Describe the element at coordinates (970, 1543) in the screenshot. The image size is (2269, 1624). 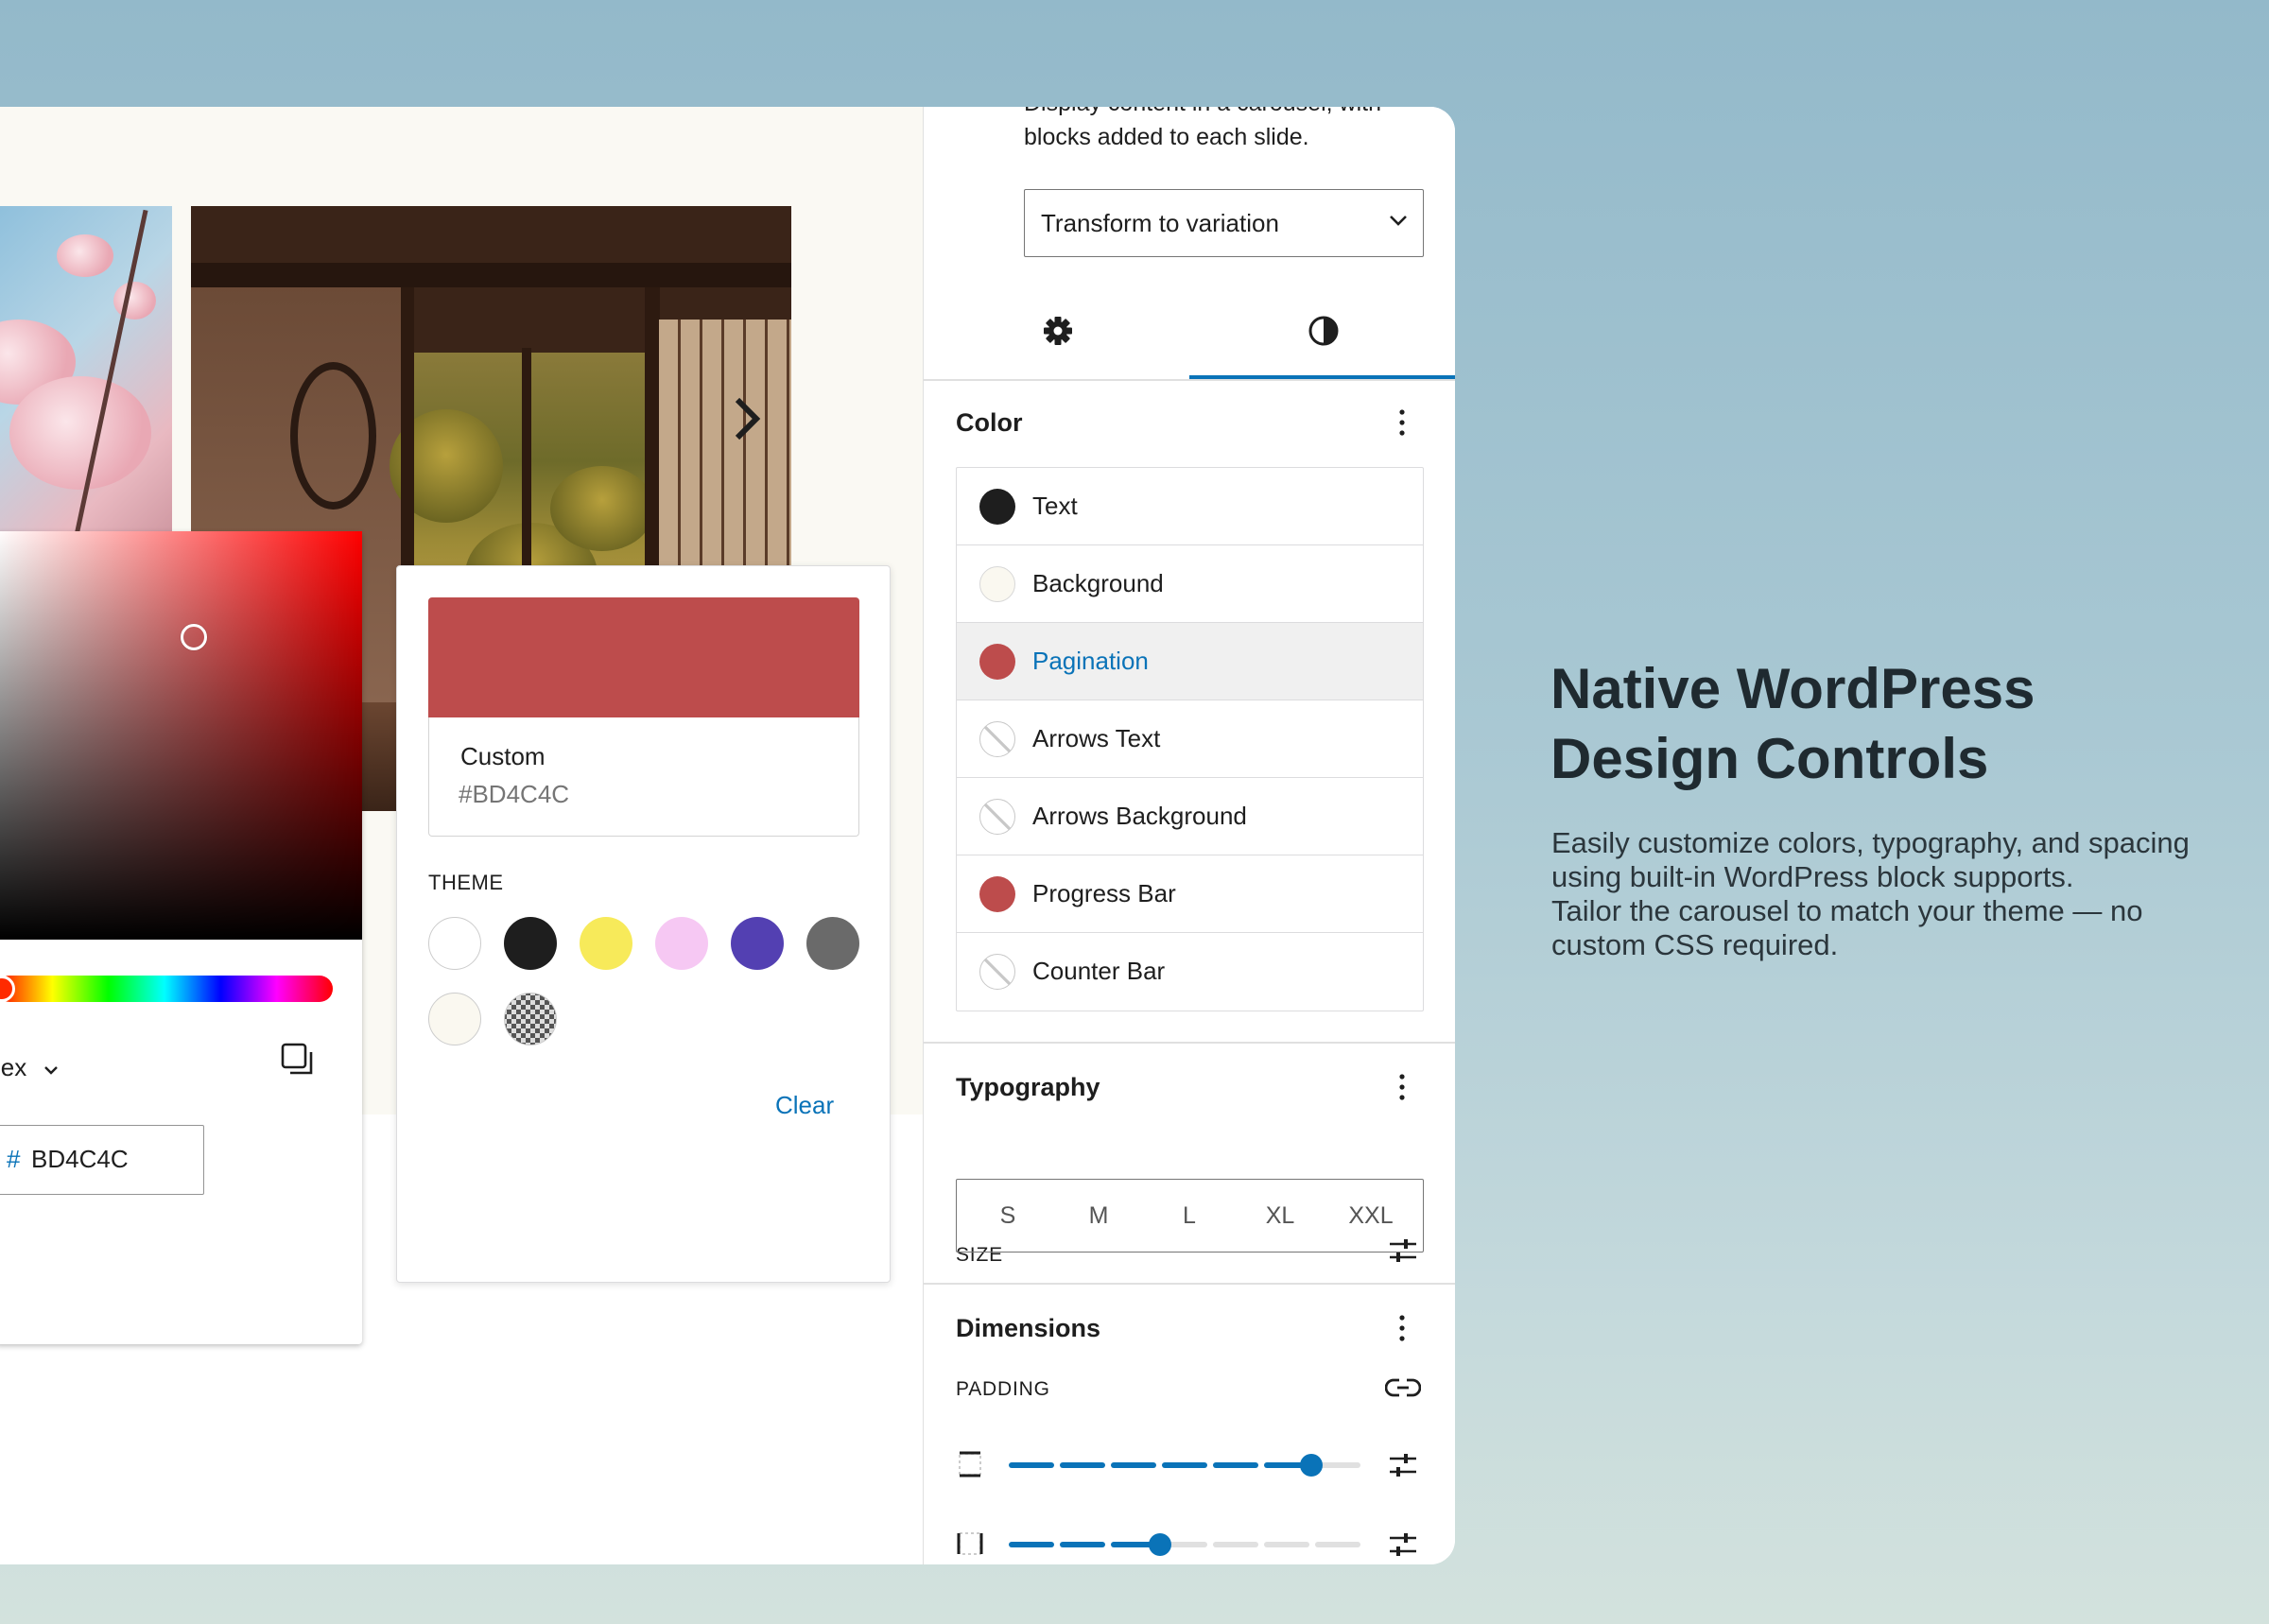
I see `padding-horizontal-icon` at that location.